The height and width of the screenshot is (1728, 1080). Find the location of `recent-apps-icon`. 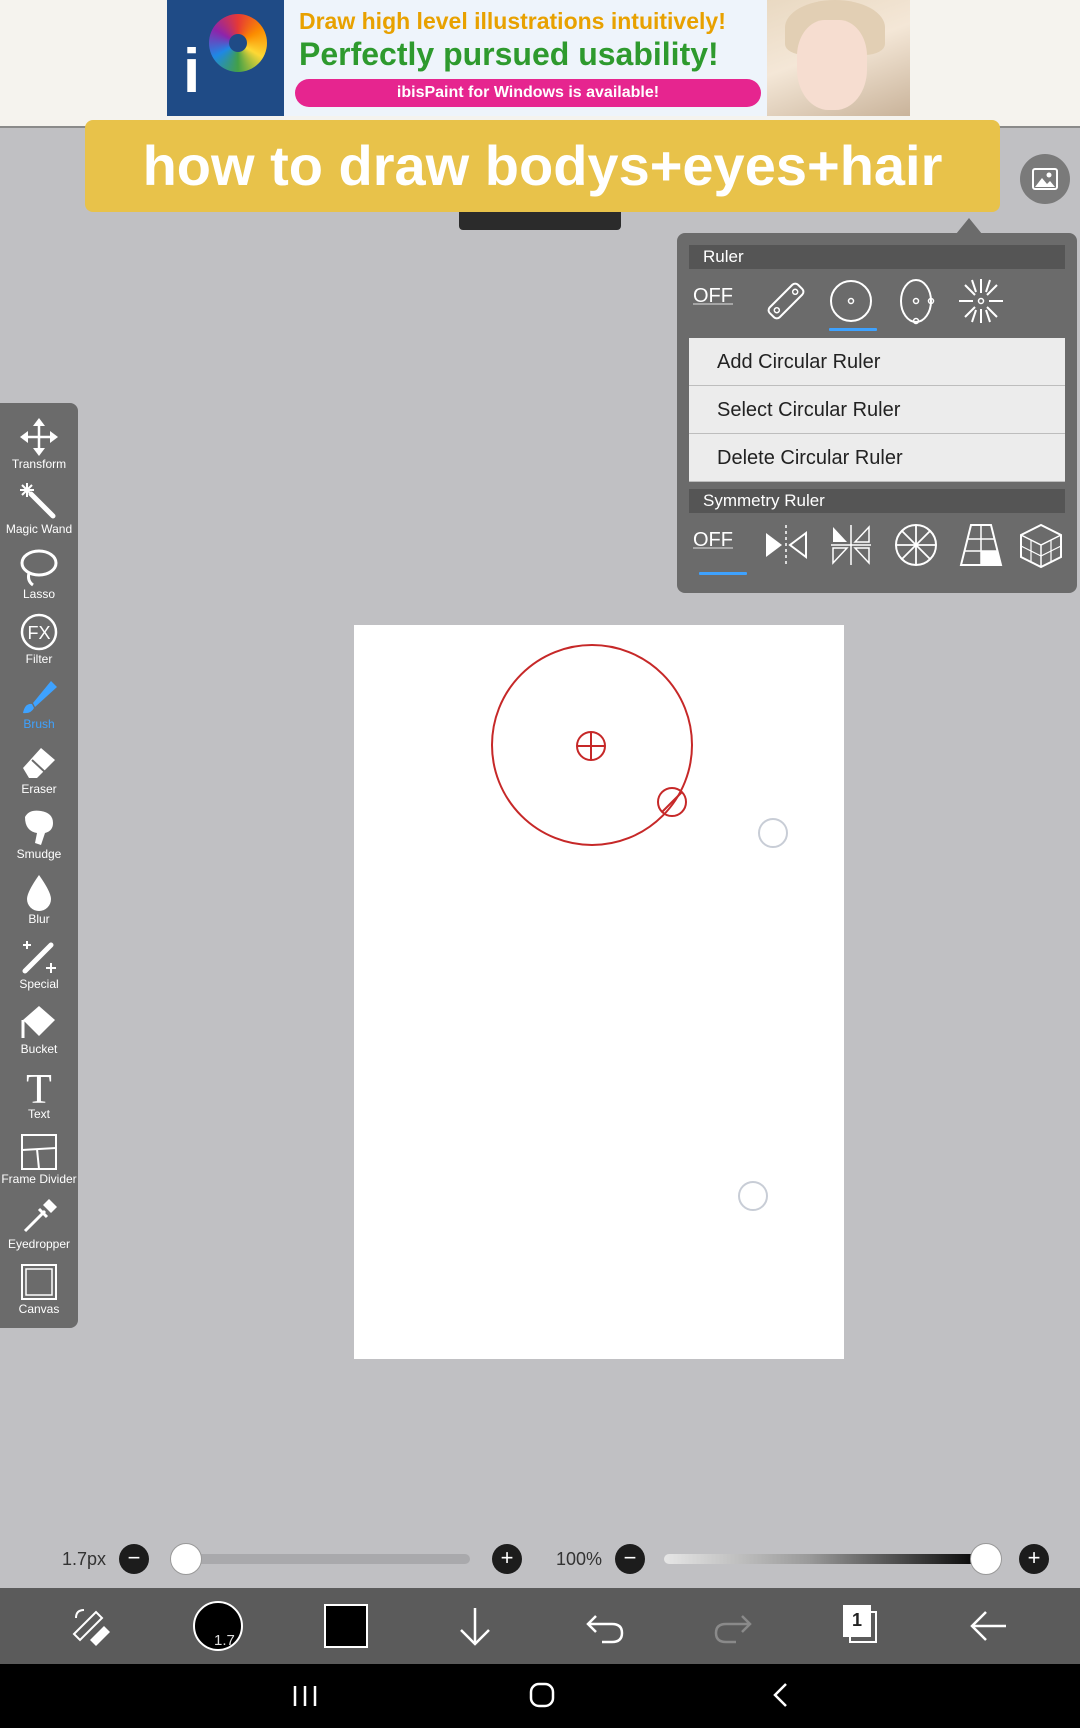

recent-apps-icon is located at coordinates (305, 1696).